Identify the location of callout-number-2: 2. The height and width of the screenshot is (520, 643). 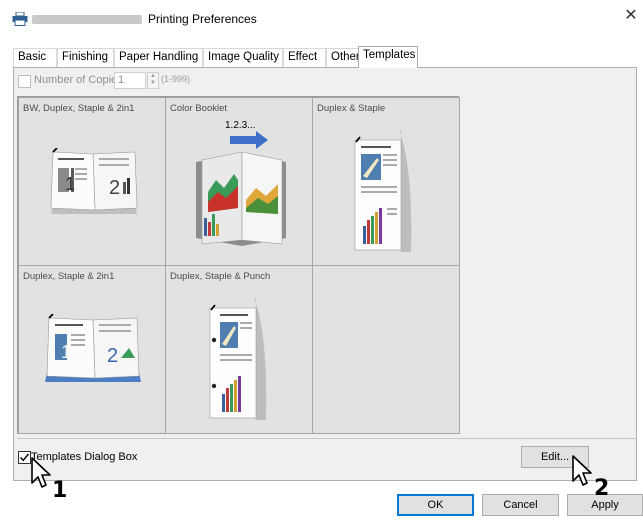
(602, 488).